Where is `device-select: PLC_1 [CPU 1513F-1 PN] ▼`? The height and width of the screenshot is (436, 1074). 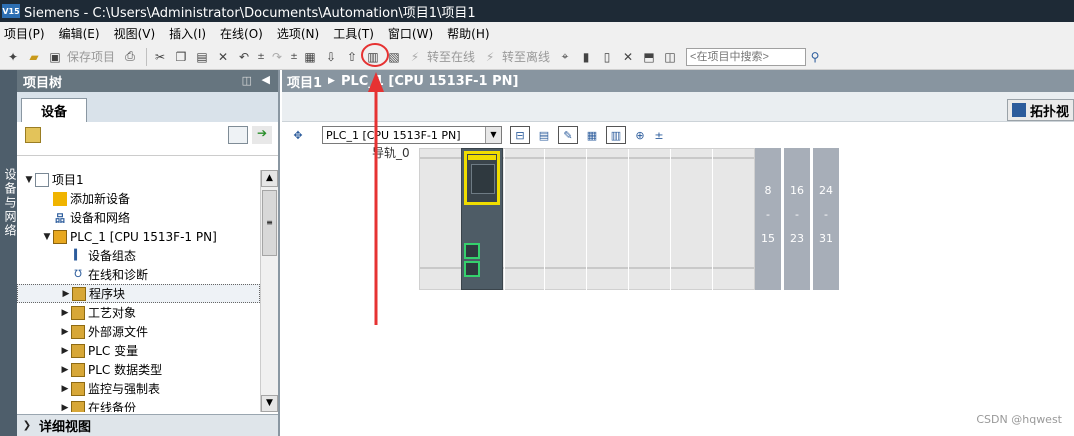
device-select: PLC_1 [CPU 1513F-1 PN] ▼ is located at coordinates (412, 135).